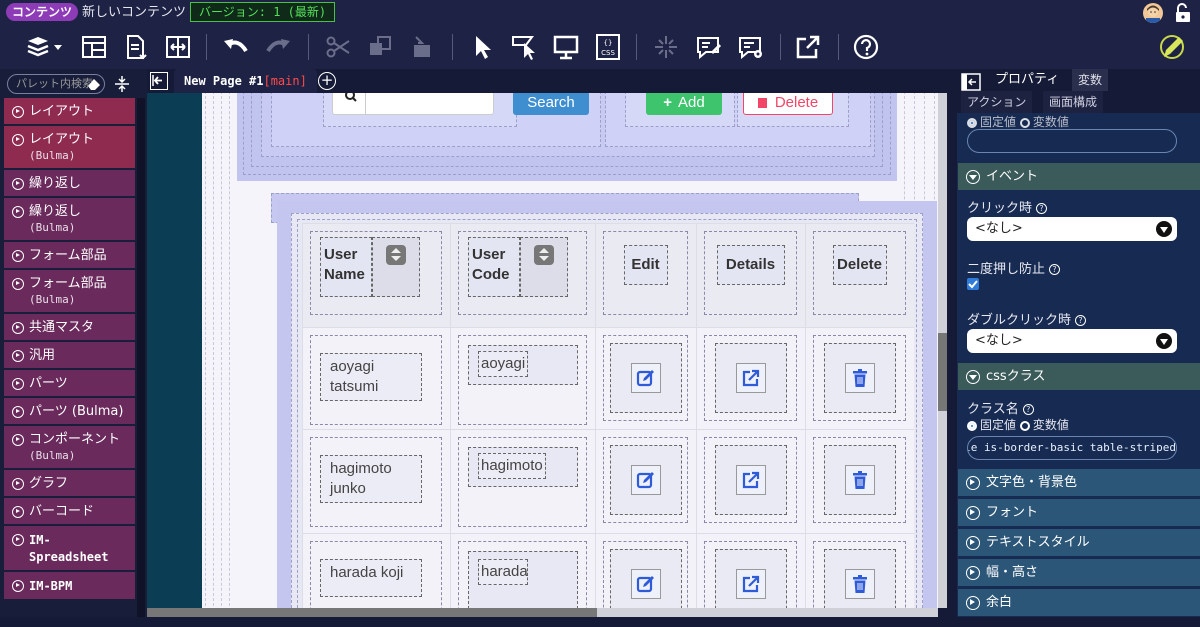 This screenshot has height=627, width=1200. Describe the element at coordinates (1090, 80) in the screenshot. I see `tab-variables: 変数` at that location.